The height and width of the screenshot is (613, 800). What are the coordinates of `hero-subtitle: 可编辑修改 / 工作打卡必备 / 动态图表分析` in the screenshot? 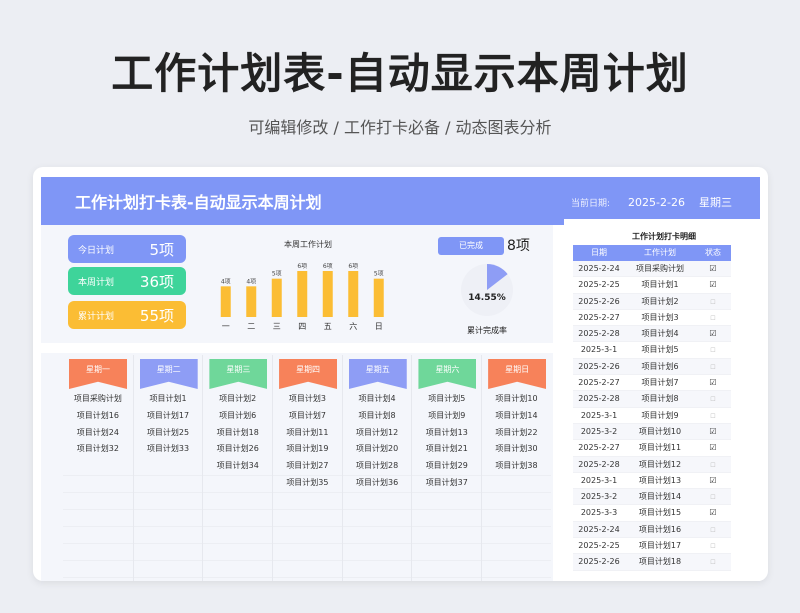 It's located at (400, 127).